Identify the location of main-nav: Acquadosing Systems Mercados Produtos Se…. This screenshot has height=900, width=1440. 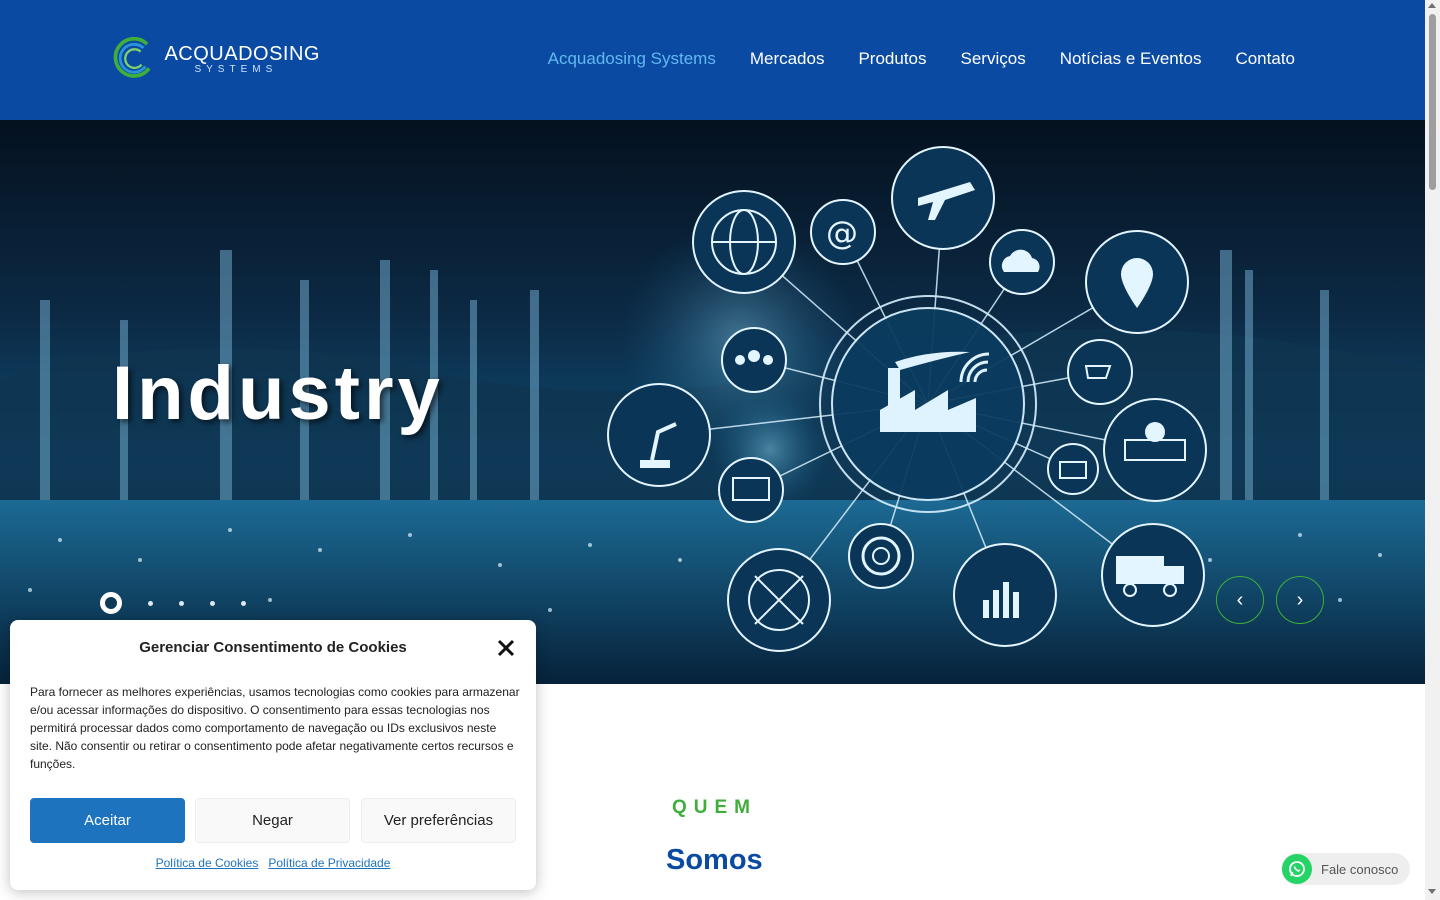
(921, 59).